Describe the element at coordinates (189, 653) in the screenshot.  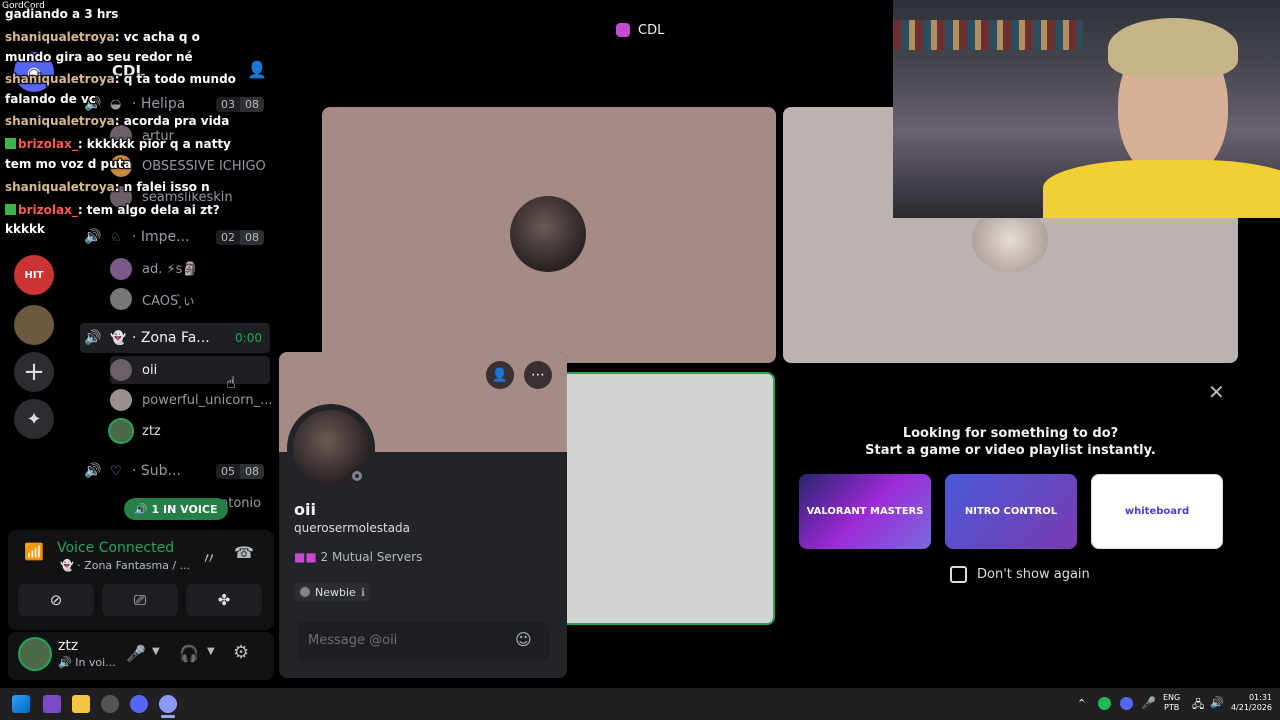
I see `headphones-icon: 🎧` at that location.